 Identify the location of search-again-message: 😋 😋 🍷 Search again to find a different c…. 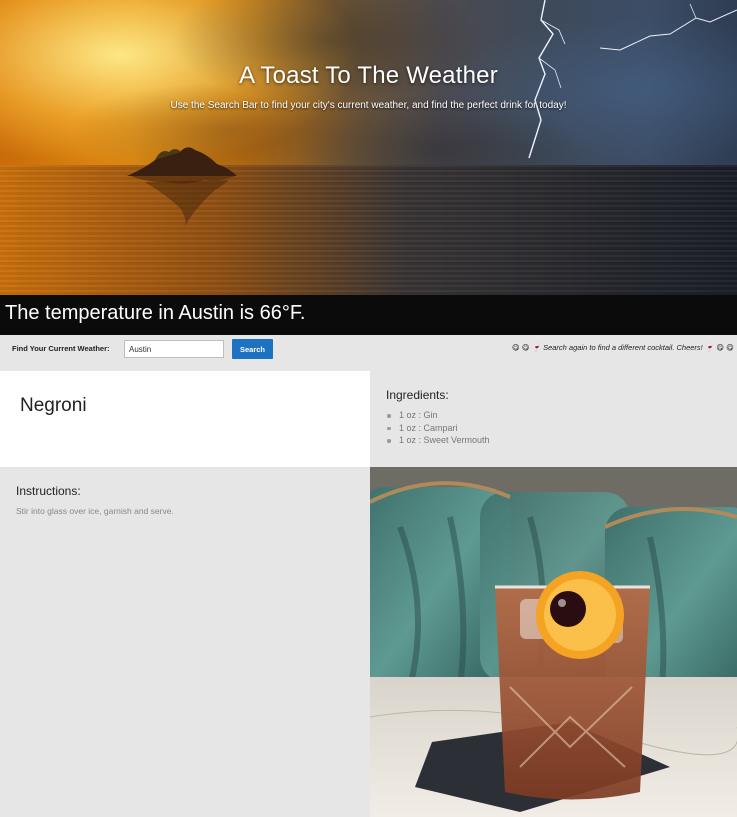
(622, 347).